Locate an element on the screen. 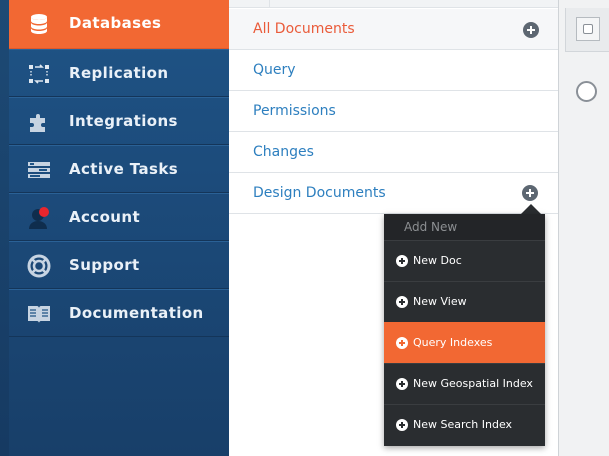  add-document-plus-icon is located at coordinates (531, 30).